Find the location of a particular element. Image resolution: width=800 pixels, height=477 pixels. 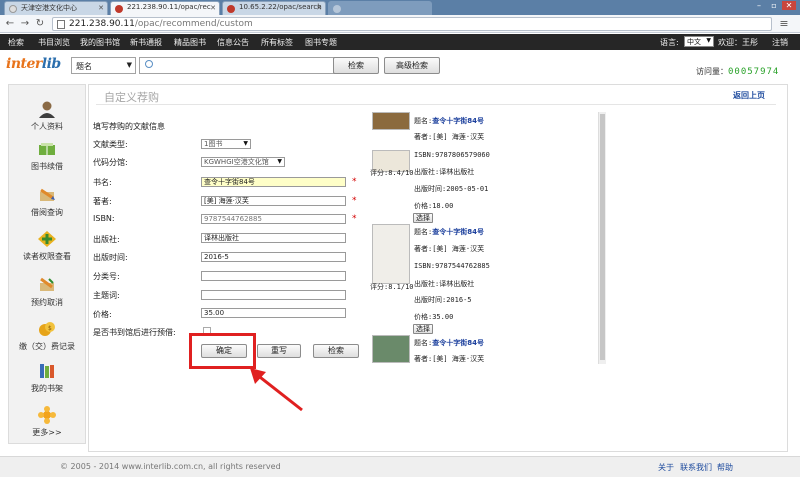

interlib-logo: interlib is located at coordinates (36, 66).